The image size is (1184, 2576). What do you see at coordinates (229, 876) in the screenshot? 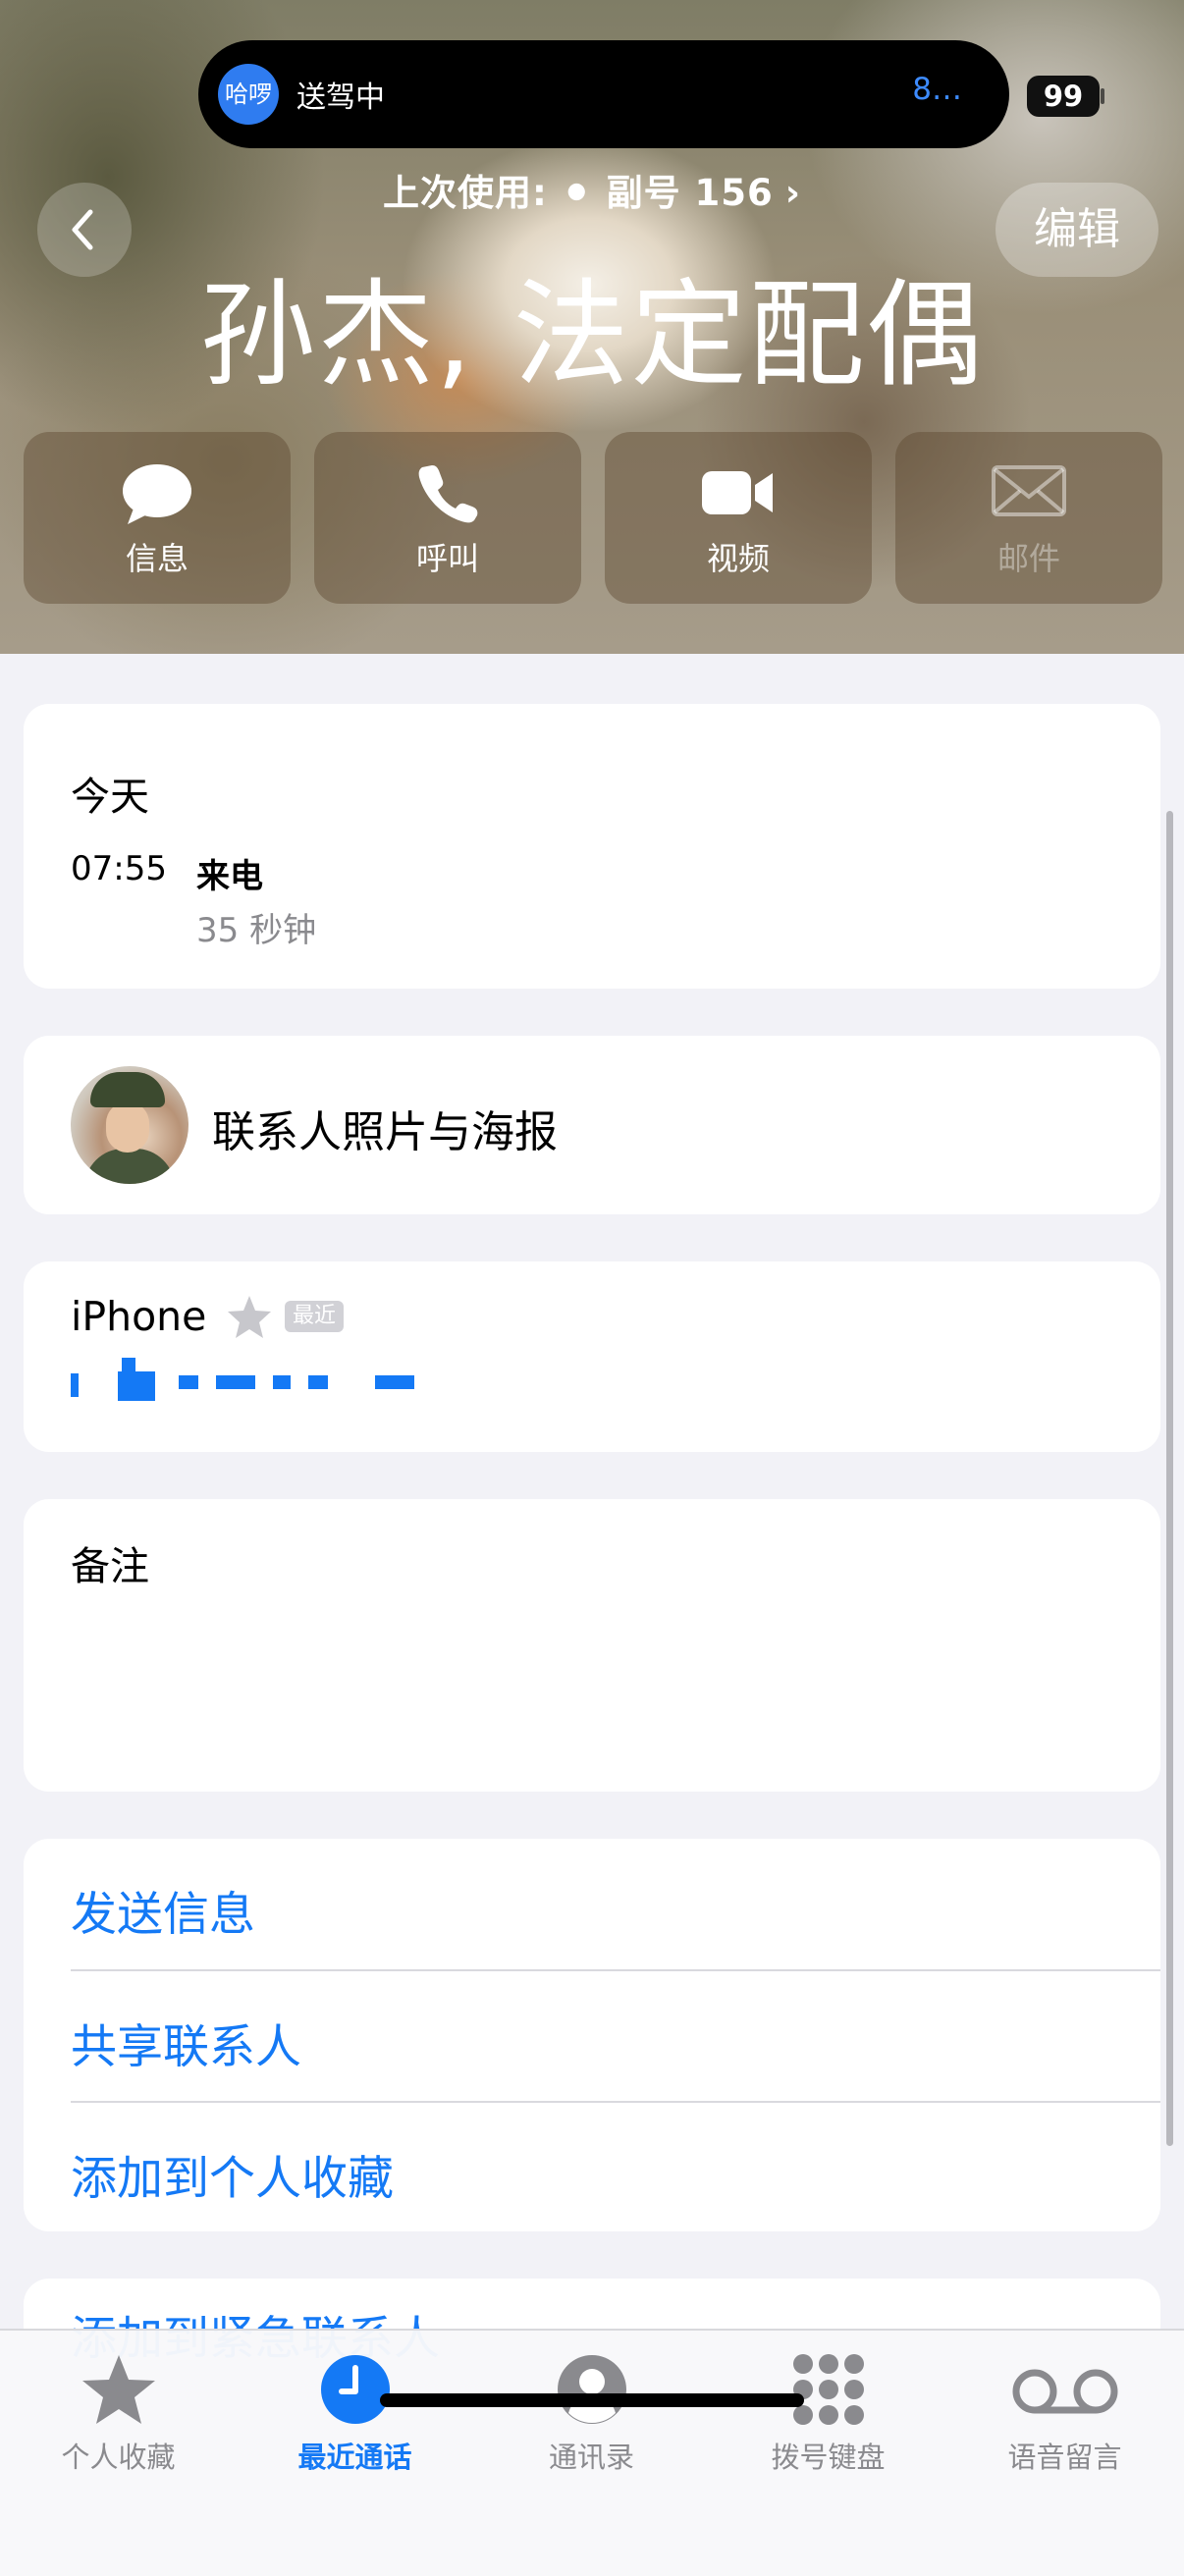
I see `call-type: 来电` at bounding box center [229, 876].